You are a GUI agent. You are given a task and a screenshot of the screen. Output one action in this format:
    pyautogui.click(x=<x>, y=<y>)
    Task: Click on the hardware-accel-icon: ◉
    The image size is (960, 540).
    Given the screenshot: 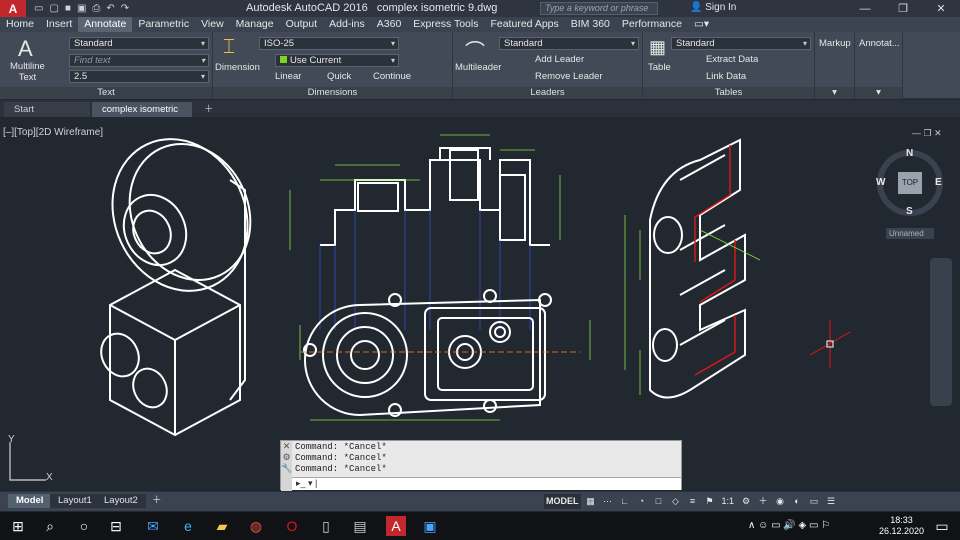 What is the action you would take?
    pyautogui.click(x=780, y=501)
    